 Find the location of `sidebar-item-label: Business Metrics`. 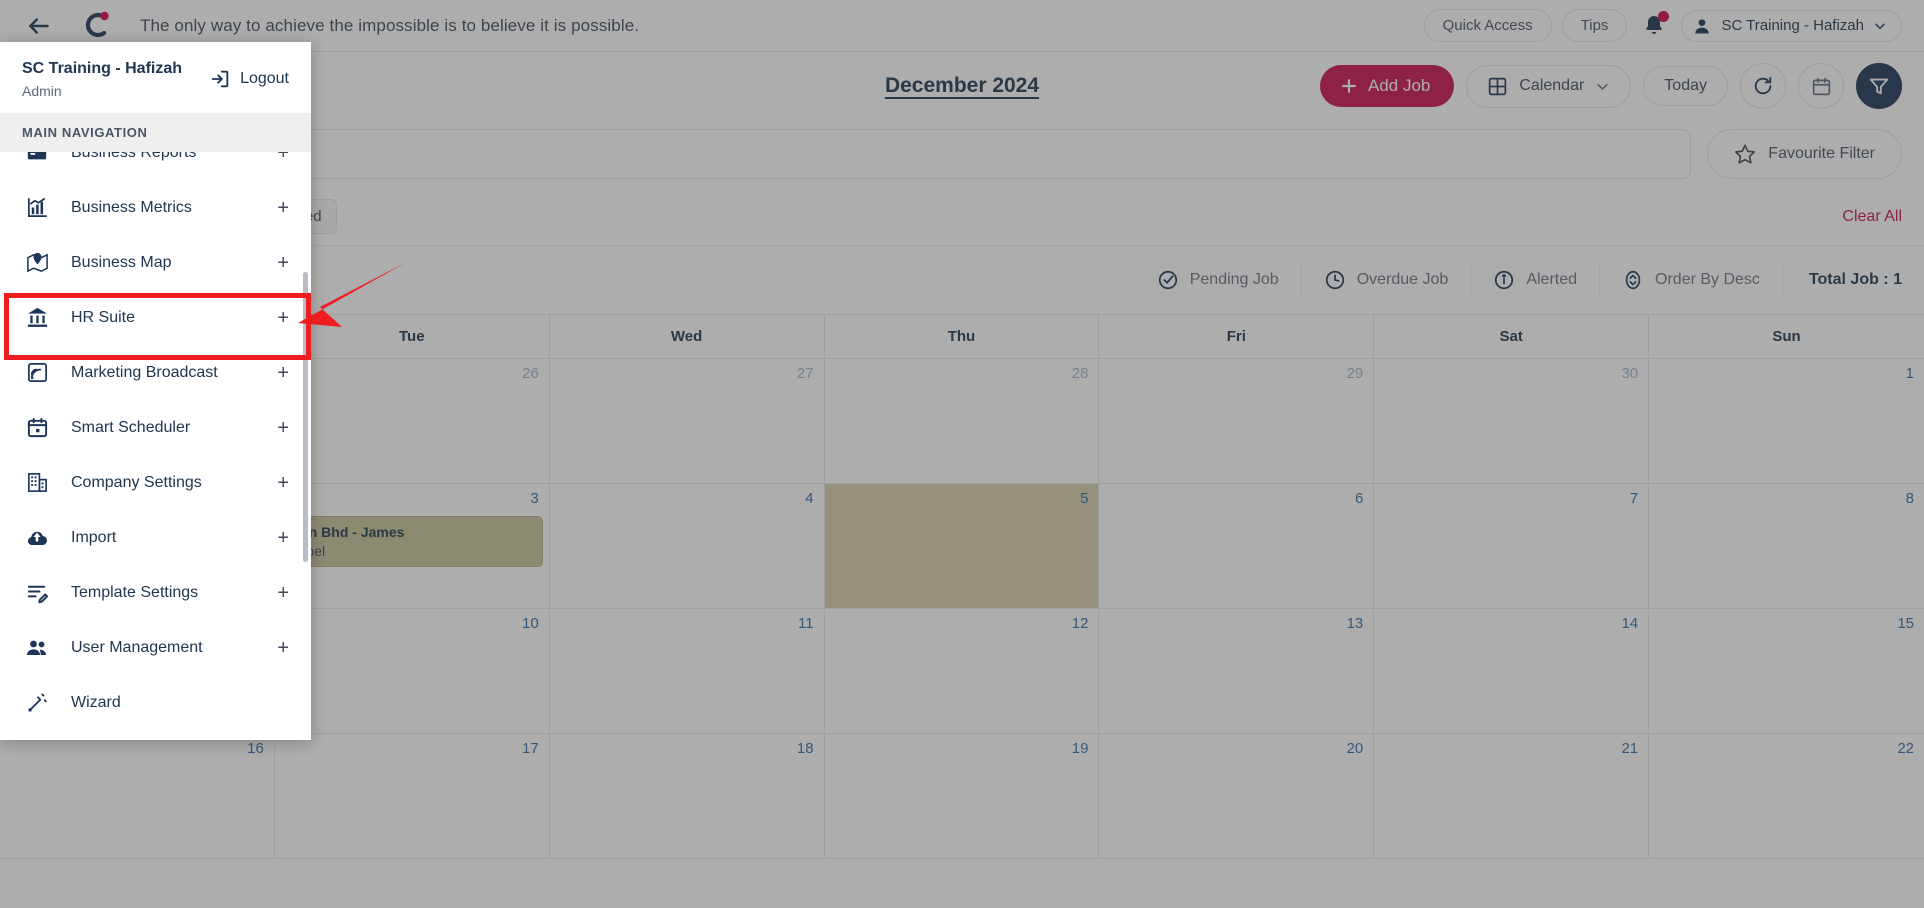

sidebar-item-label: Business Metrics is located at coordinates (131, 207).